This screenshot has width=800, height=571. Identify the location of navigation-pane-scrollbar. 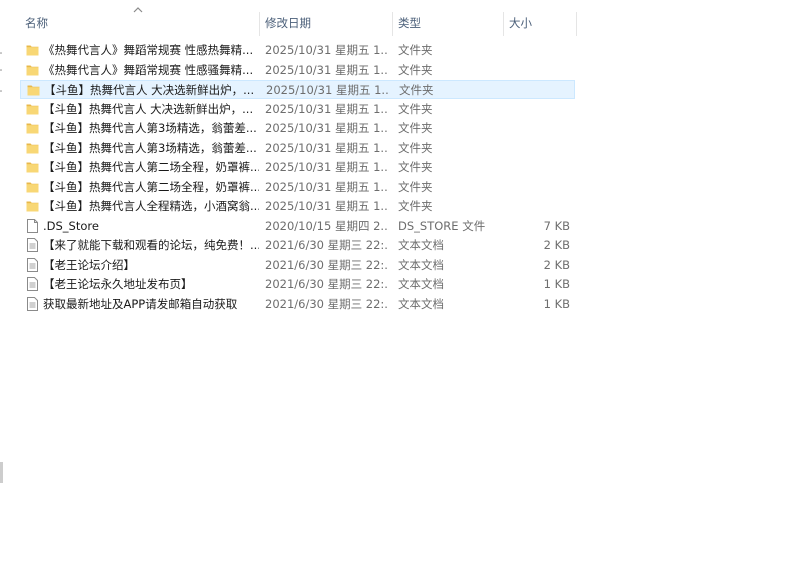
(1, 472).